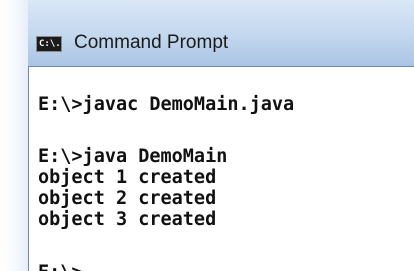 The width and height of the screenshot is (414, 271). What do you see at coordinates (151, 42) in the screenshot?
I see `window-title: Command Prompt` at bounding box center [151, 42].